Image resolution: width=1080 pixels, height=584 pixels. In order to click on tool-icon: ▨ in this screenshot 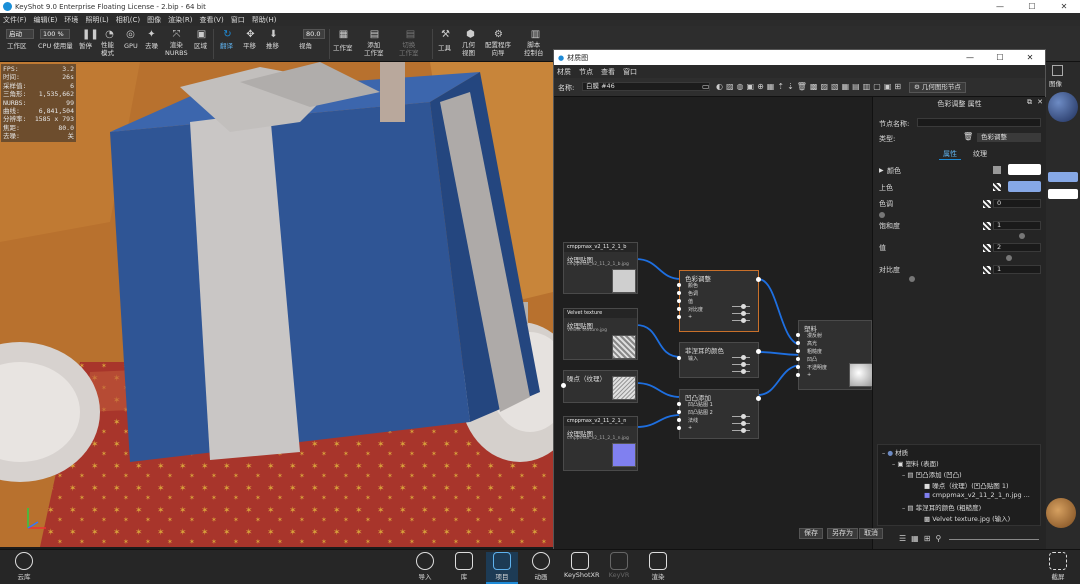, I will do `click(730, 86)`.